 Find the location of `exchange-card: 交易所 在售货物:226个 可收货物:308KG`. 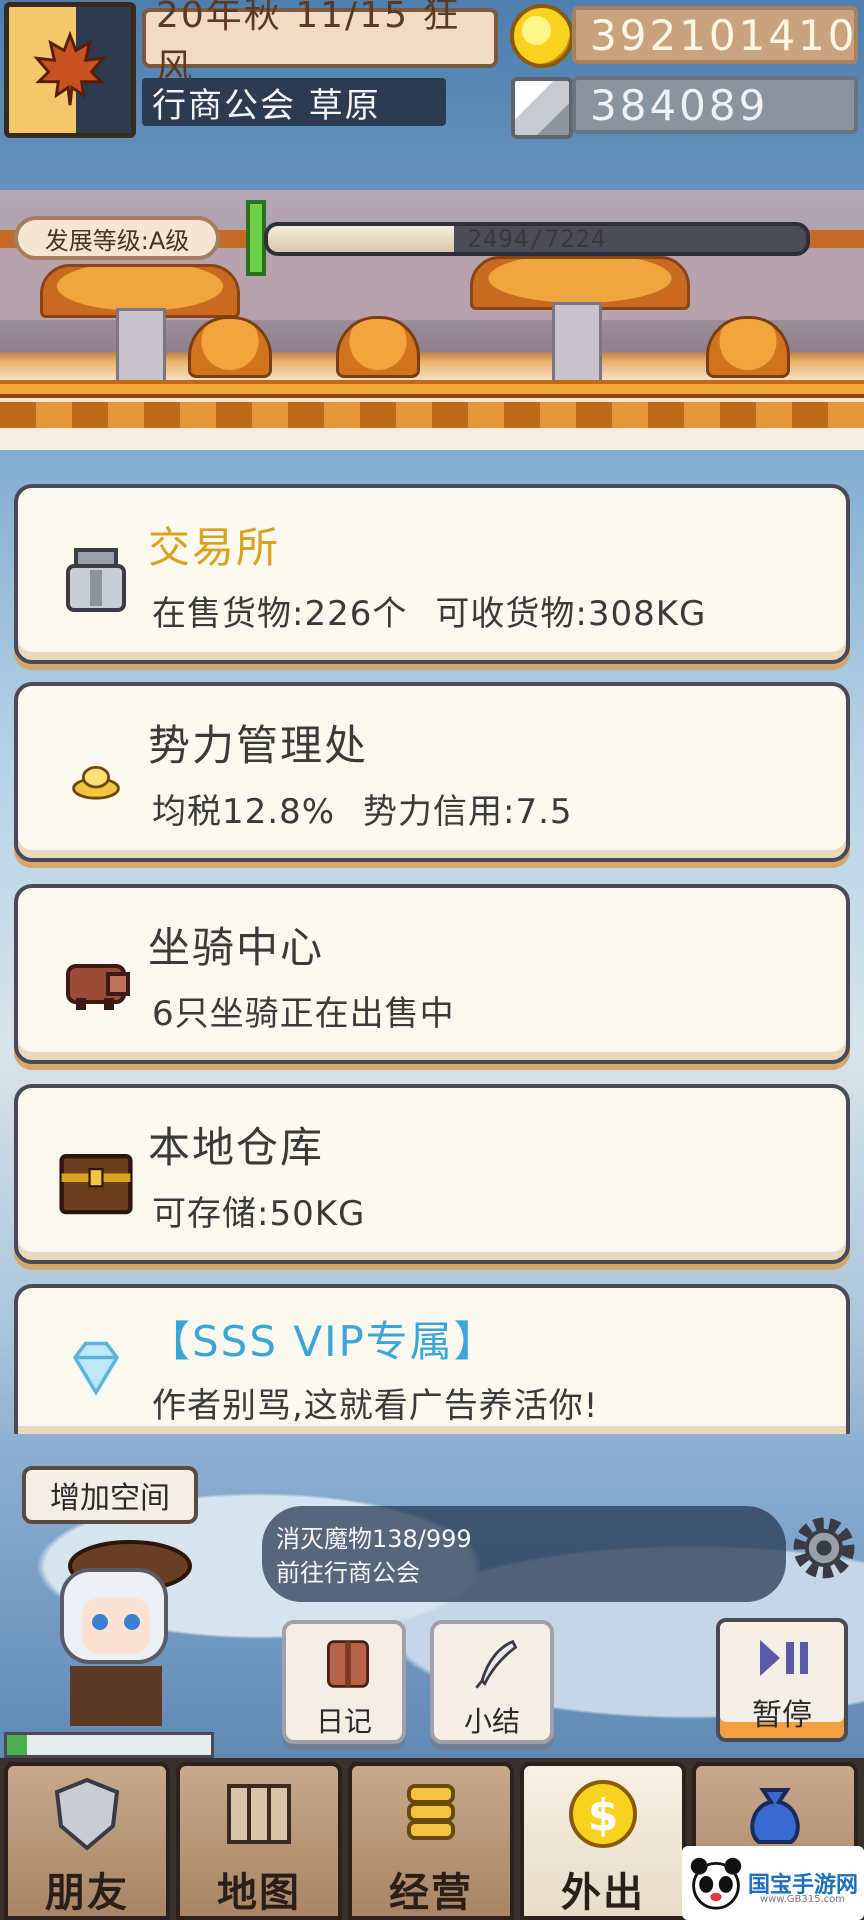

exchange-card: 交易所 在售货物:226个 可收货物:308KG is located at coordinates (432, 574).